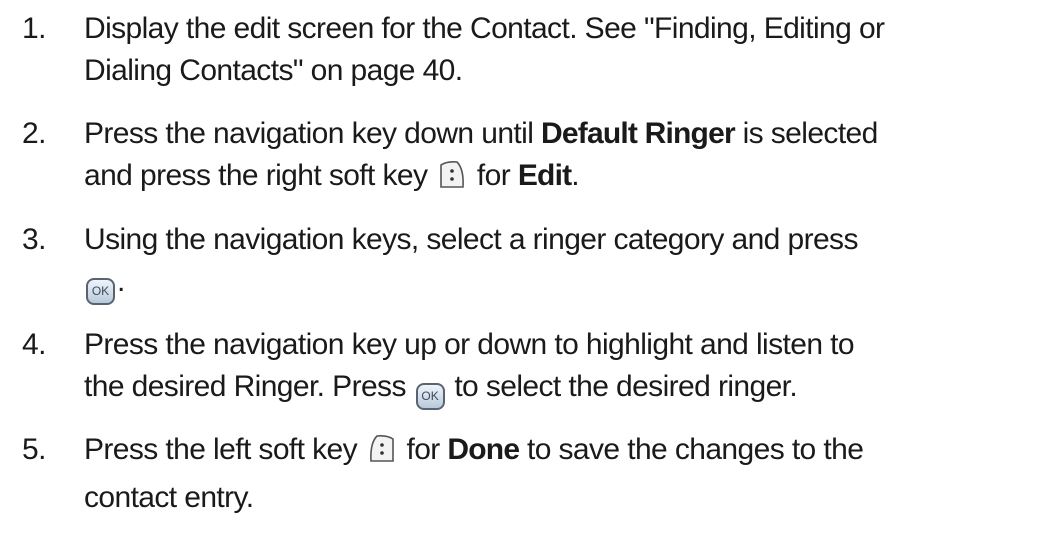  What do you see at coordinates (544, 175) in the screenshot?
I see `softkey-label-edit: Edit` at bounding box center [544, 175].